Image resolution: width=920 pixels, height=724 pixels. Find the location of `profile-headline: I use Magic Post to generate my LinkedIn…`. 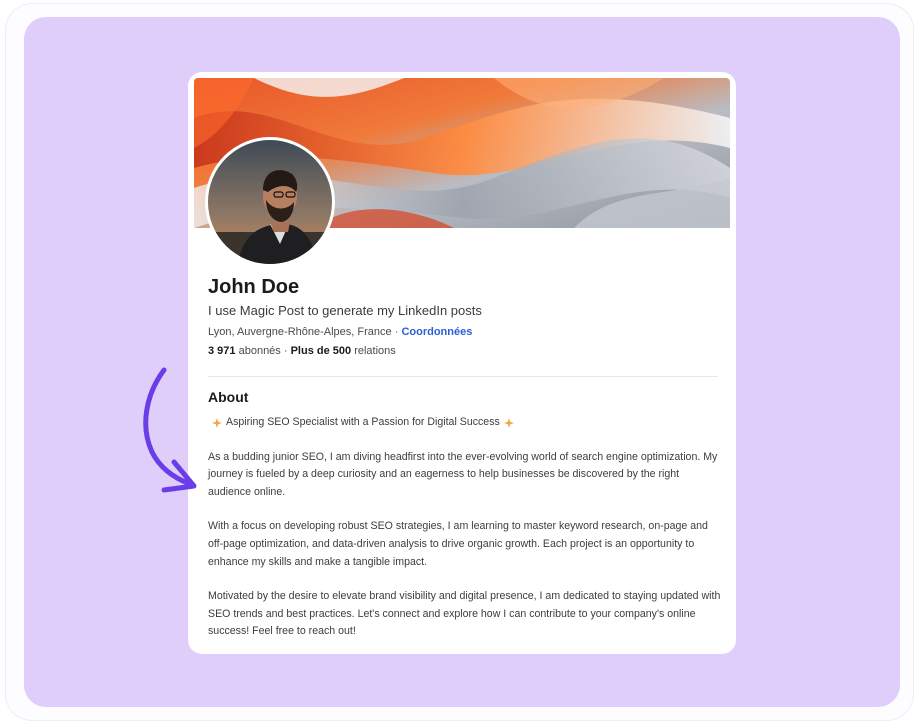

profile-headline: I use Magic Post to generate my LinkedIn… is located at coordinates (345, 310).